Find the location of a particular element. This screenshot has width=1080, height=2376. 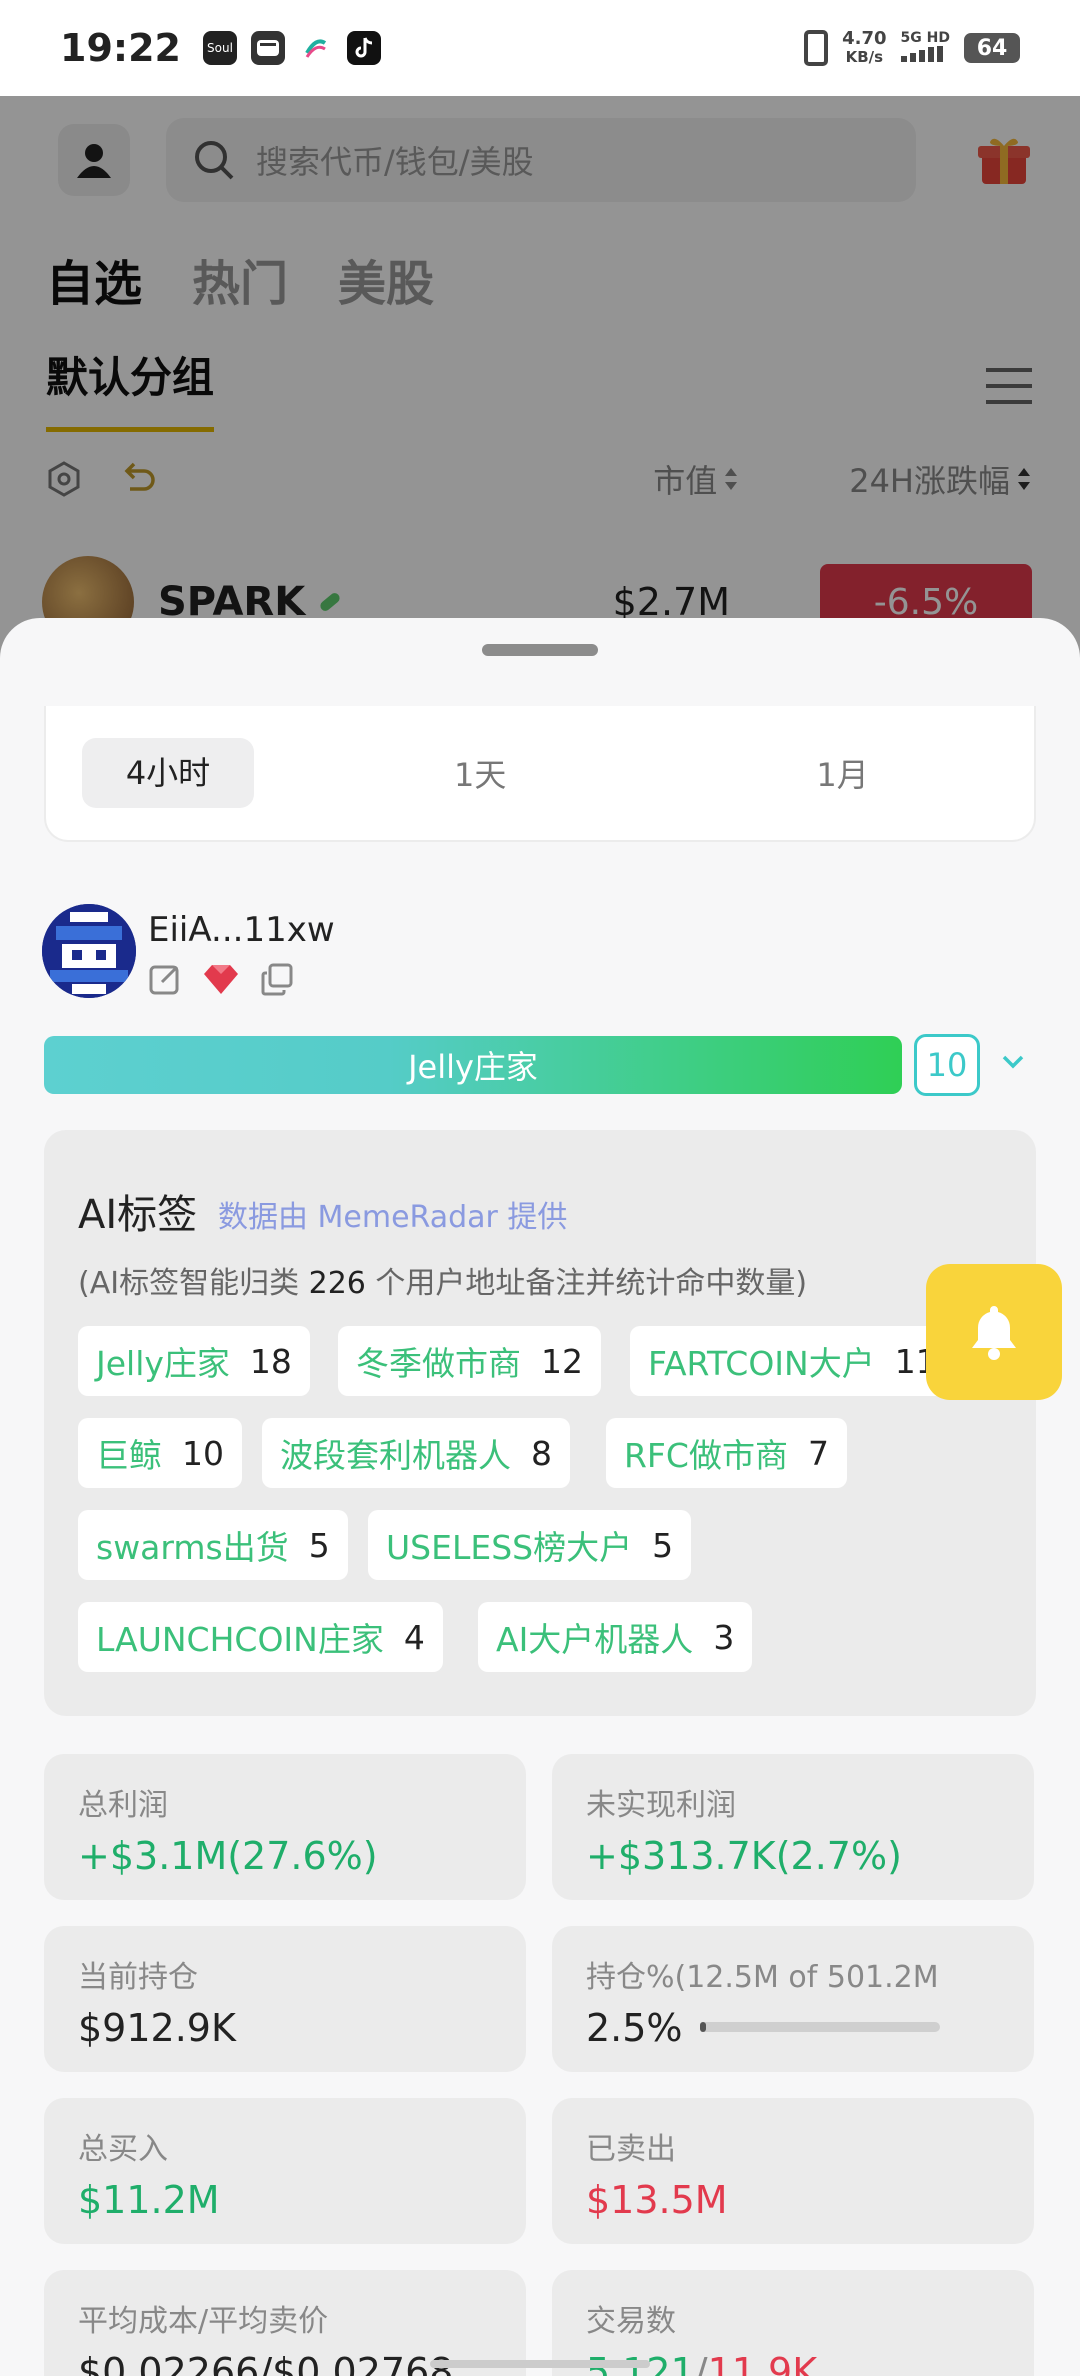

stat-label: 交易数 is located at coordinates (631, 2321).